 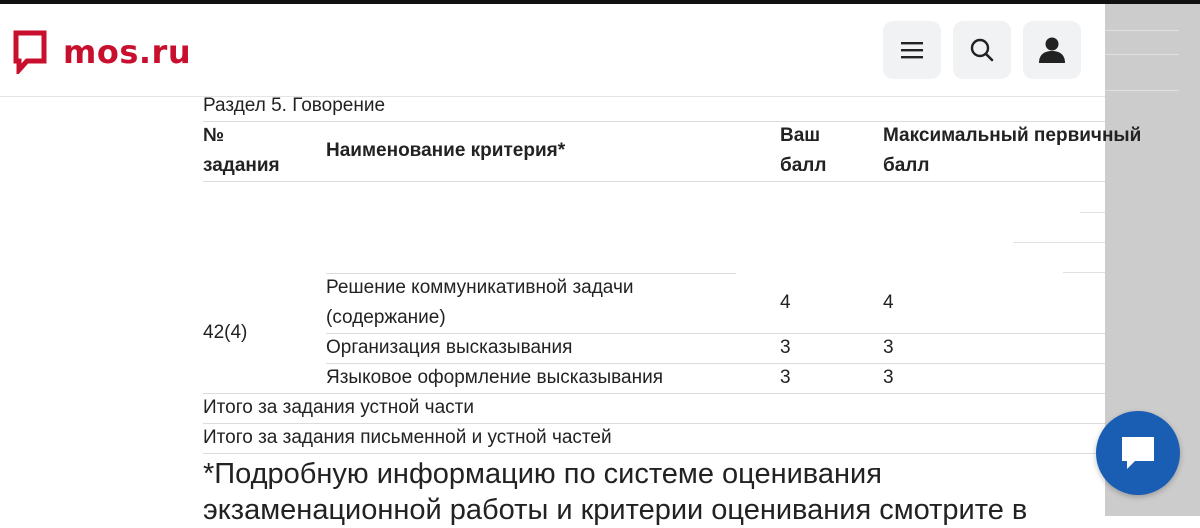 What do you see at coordinates (480, 287) in the screenshot?
I see `criterion-1-line1: Решение коммуникативной задачи` at bounding box center [480, 287].